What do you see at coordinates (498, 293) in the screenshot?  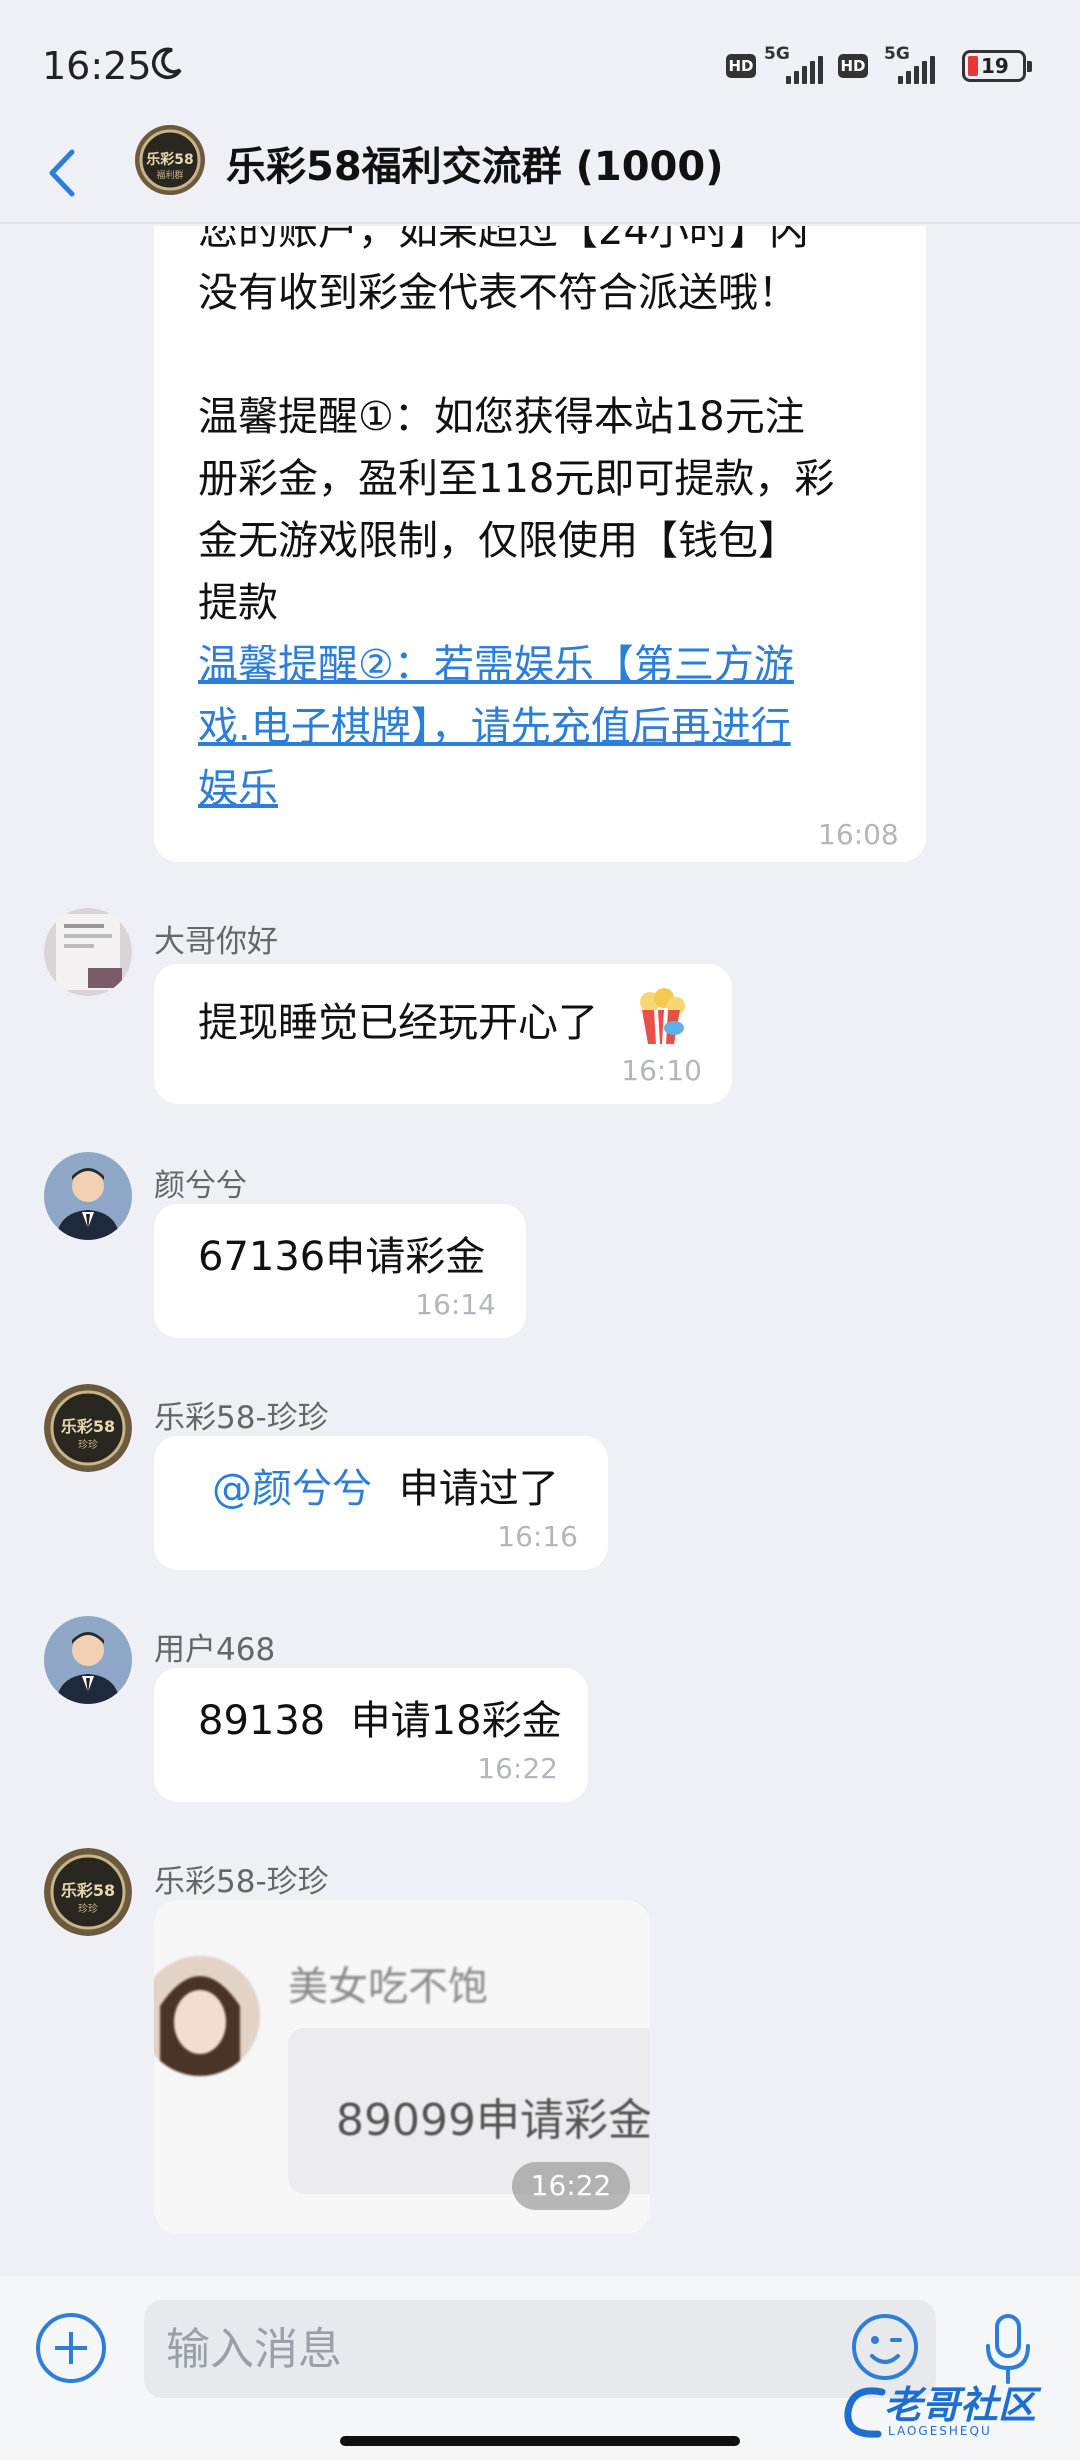 I see `message-line: 没有收到彩金代表不符合派送哦！` at bounding box center [498, 293].